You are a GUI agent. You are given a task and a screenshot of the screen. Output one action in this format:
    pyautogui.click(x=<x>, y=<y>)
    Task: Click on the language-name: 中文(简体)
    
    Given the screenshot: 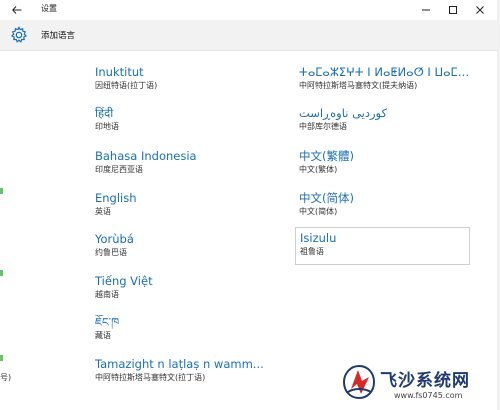 What is the action you would take?
    pyautogui.click(x=326, y=198)
    